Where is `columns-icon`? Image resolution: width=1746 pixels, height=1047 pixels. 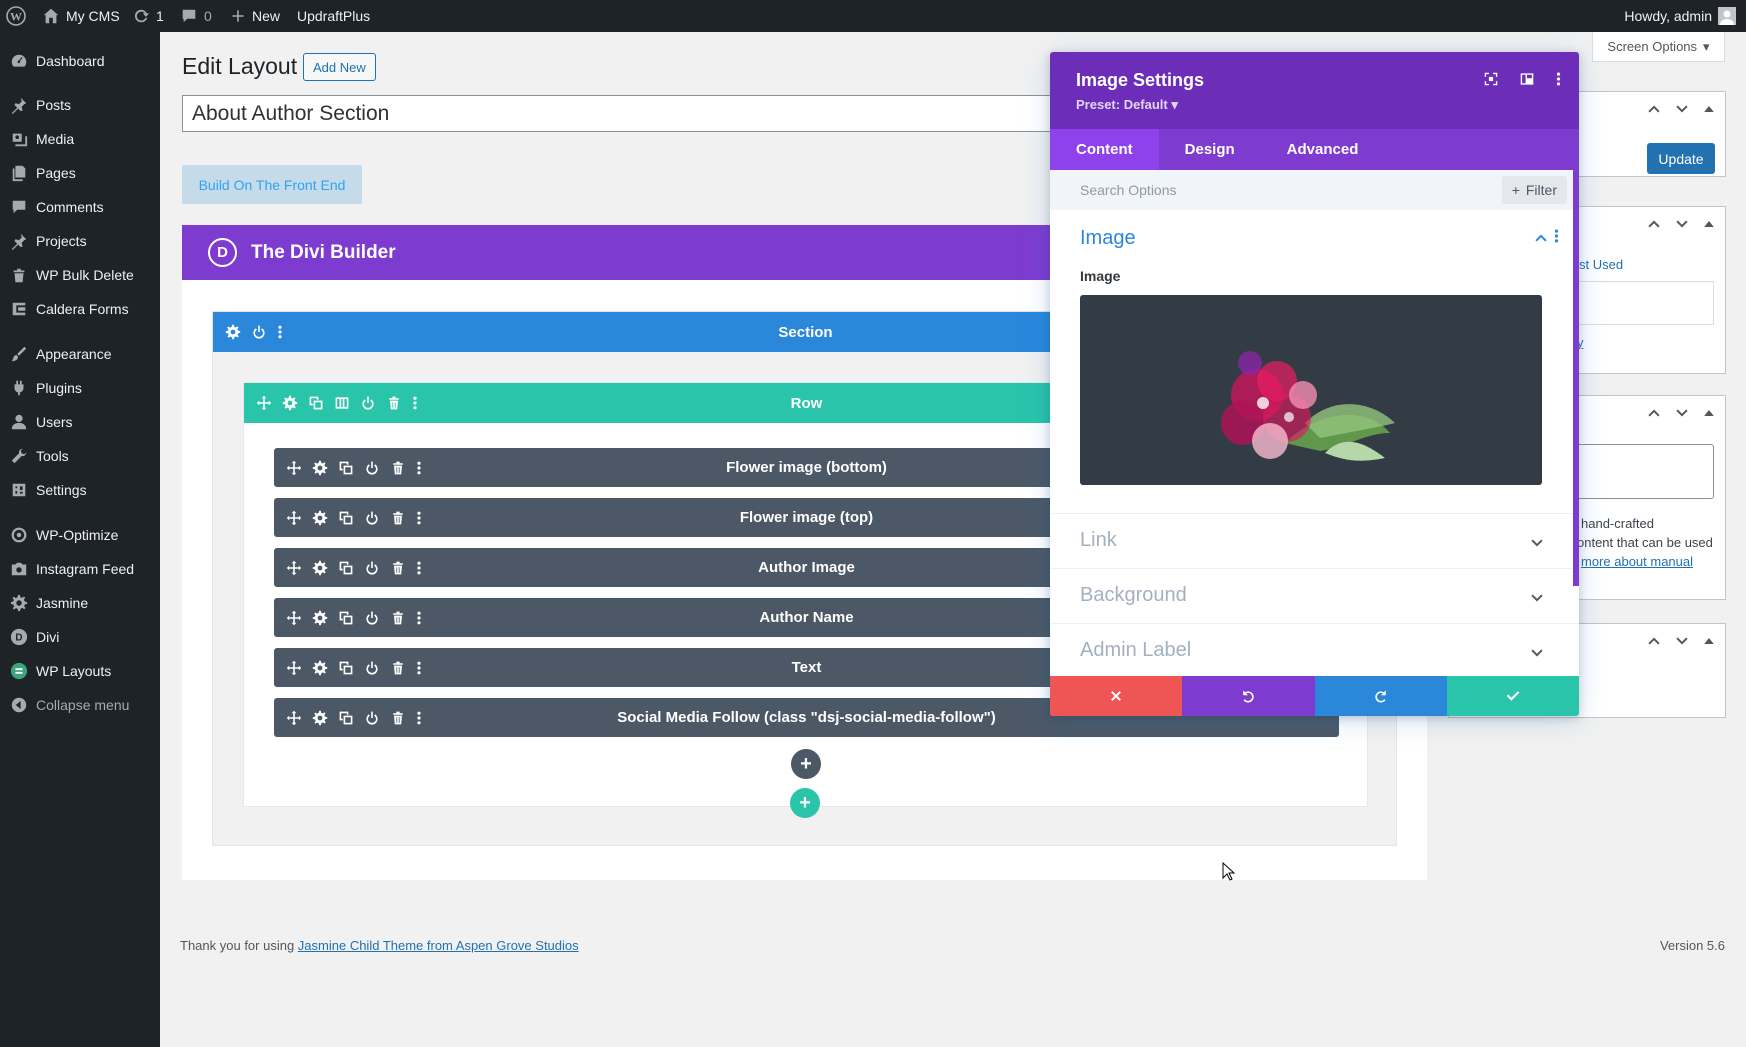 columns-icon is located at coordinates (342, 403).